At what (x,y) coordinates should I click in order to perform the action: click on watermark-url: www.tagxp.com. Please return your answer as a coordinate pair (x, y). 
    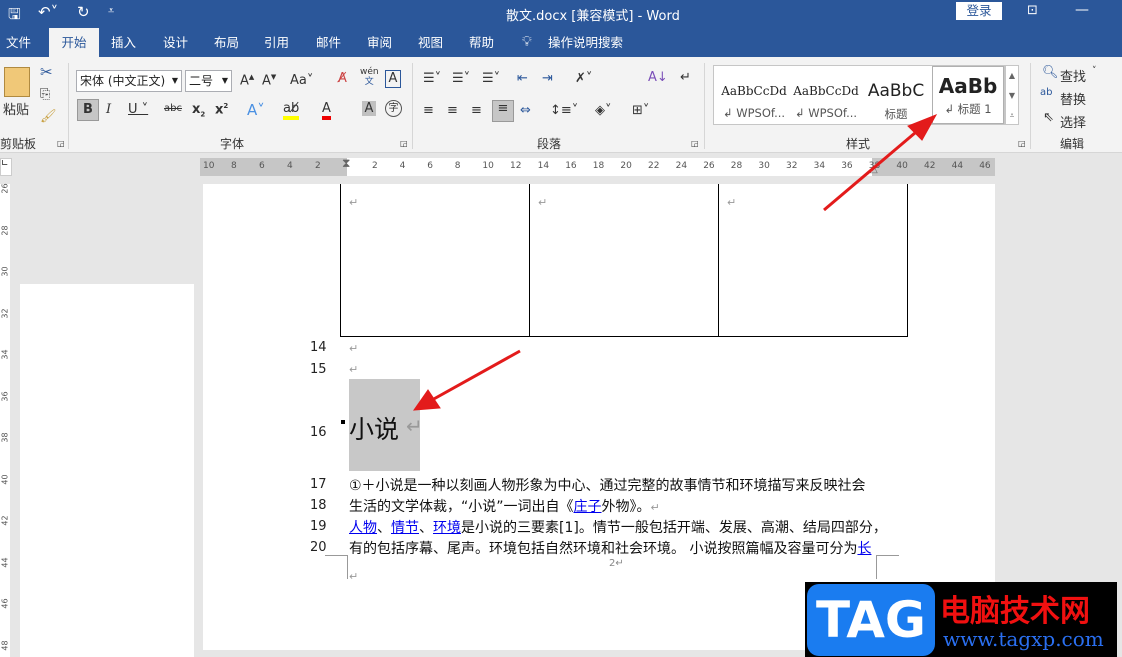
    Looking at the image, I should click on (1023, 639).